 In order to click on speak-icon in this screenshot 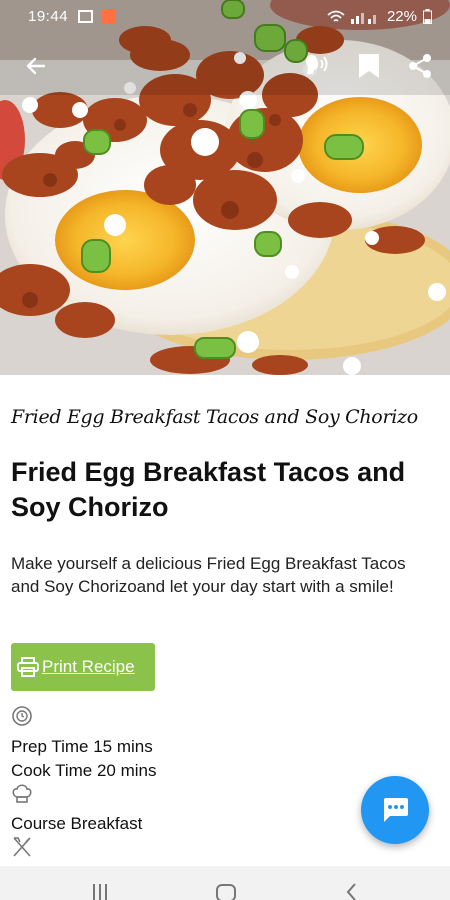, I will do `click(317, 64)`.